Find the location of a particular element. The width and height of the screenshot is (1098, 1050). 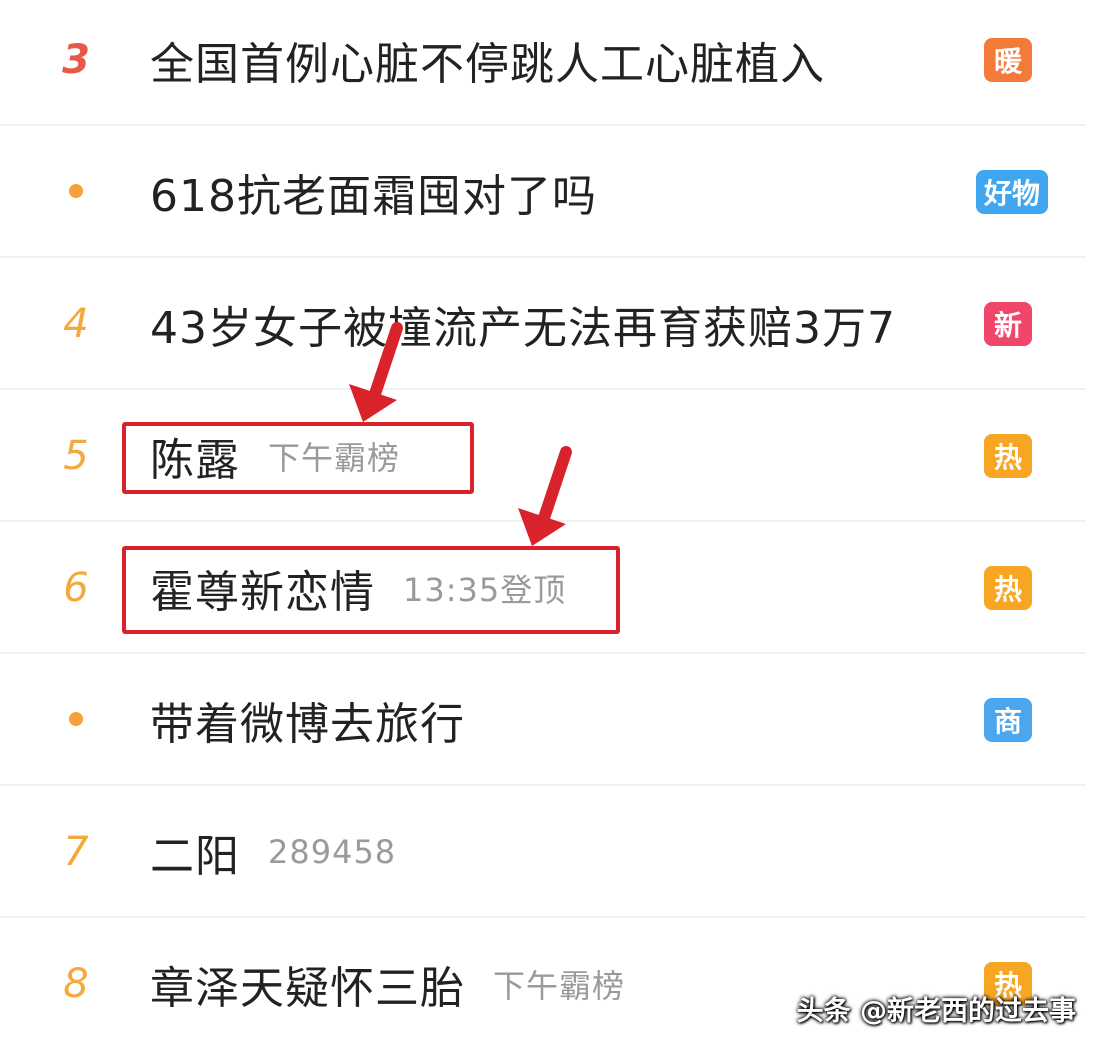

topic-title: 43岁女子被撞流产无法再育获赔3万7 is located at coordinates (523, 324).